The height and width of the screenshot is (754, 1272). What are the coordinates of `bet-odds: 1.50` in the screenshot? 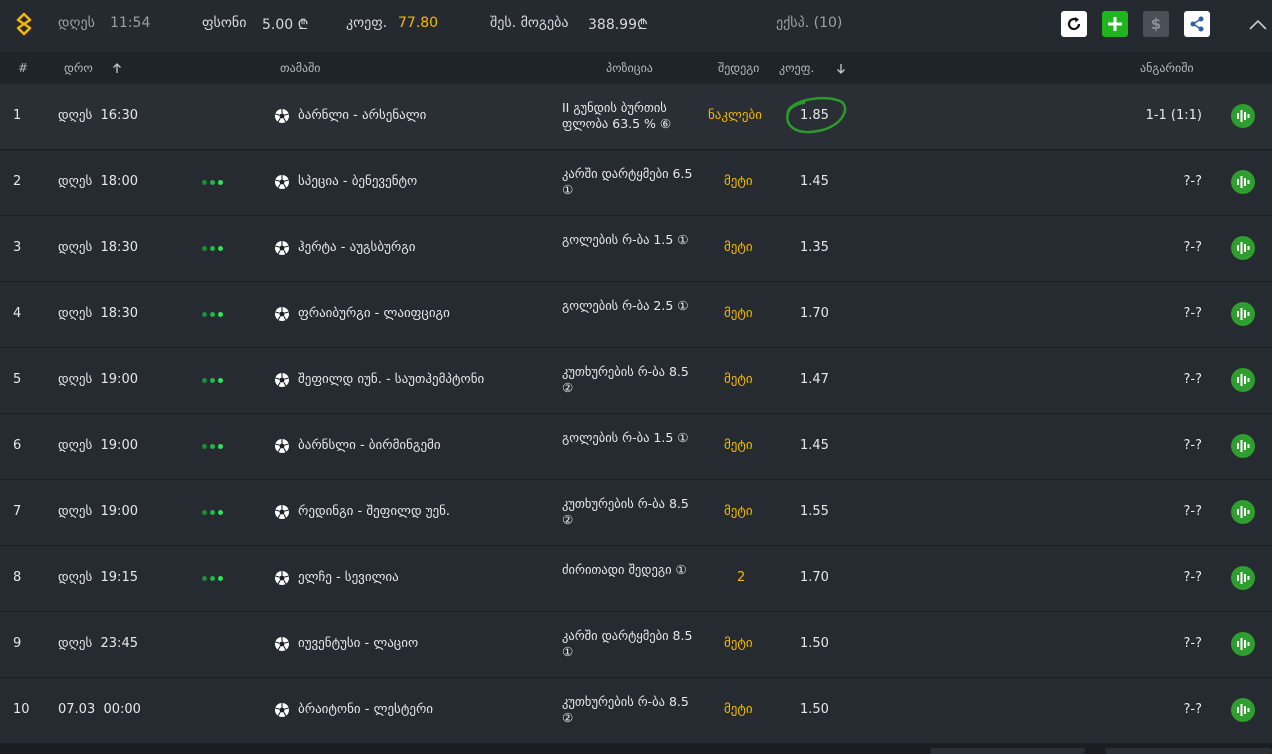 It's located at (814, 643).